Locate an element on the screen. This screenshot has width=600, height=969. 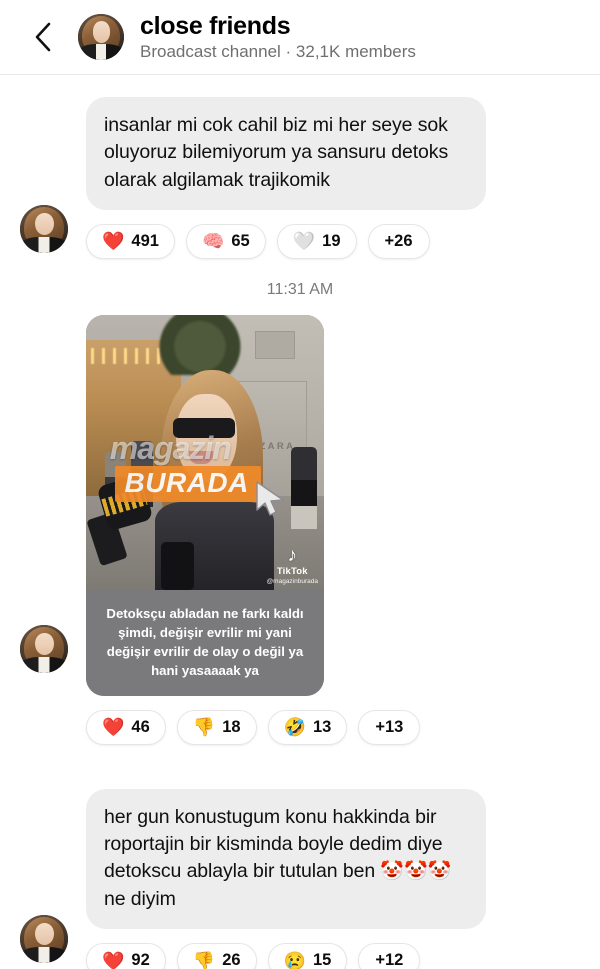
crying-face-icon: 😢 is located at coordinates (294, 959).